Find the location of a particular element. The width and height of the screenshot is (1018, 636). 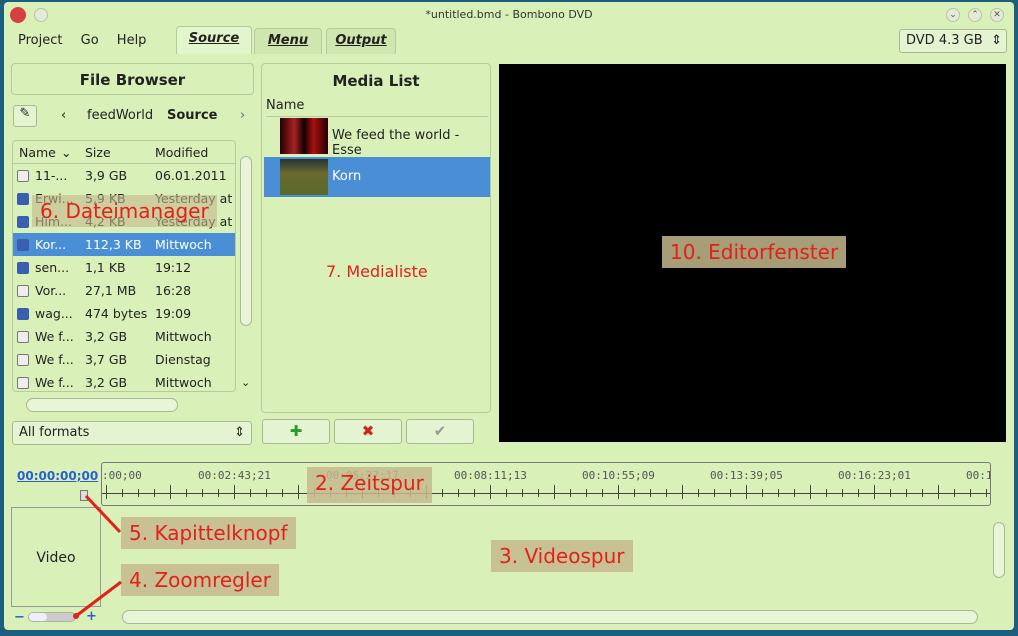

annotation-arrows is located at coordinates (97, 556).